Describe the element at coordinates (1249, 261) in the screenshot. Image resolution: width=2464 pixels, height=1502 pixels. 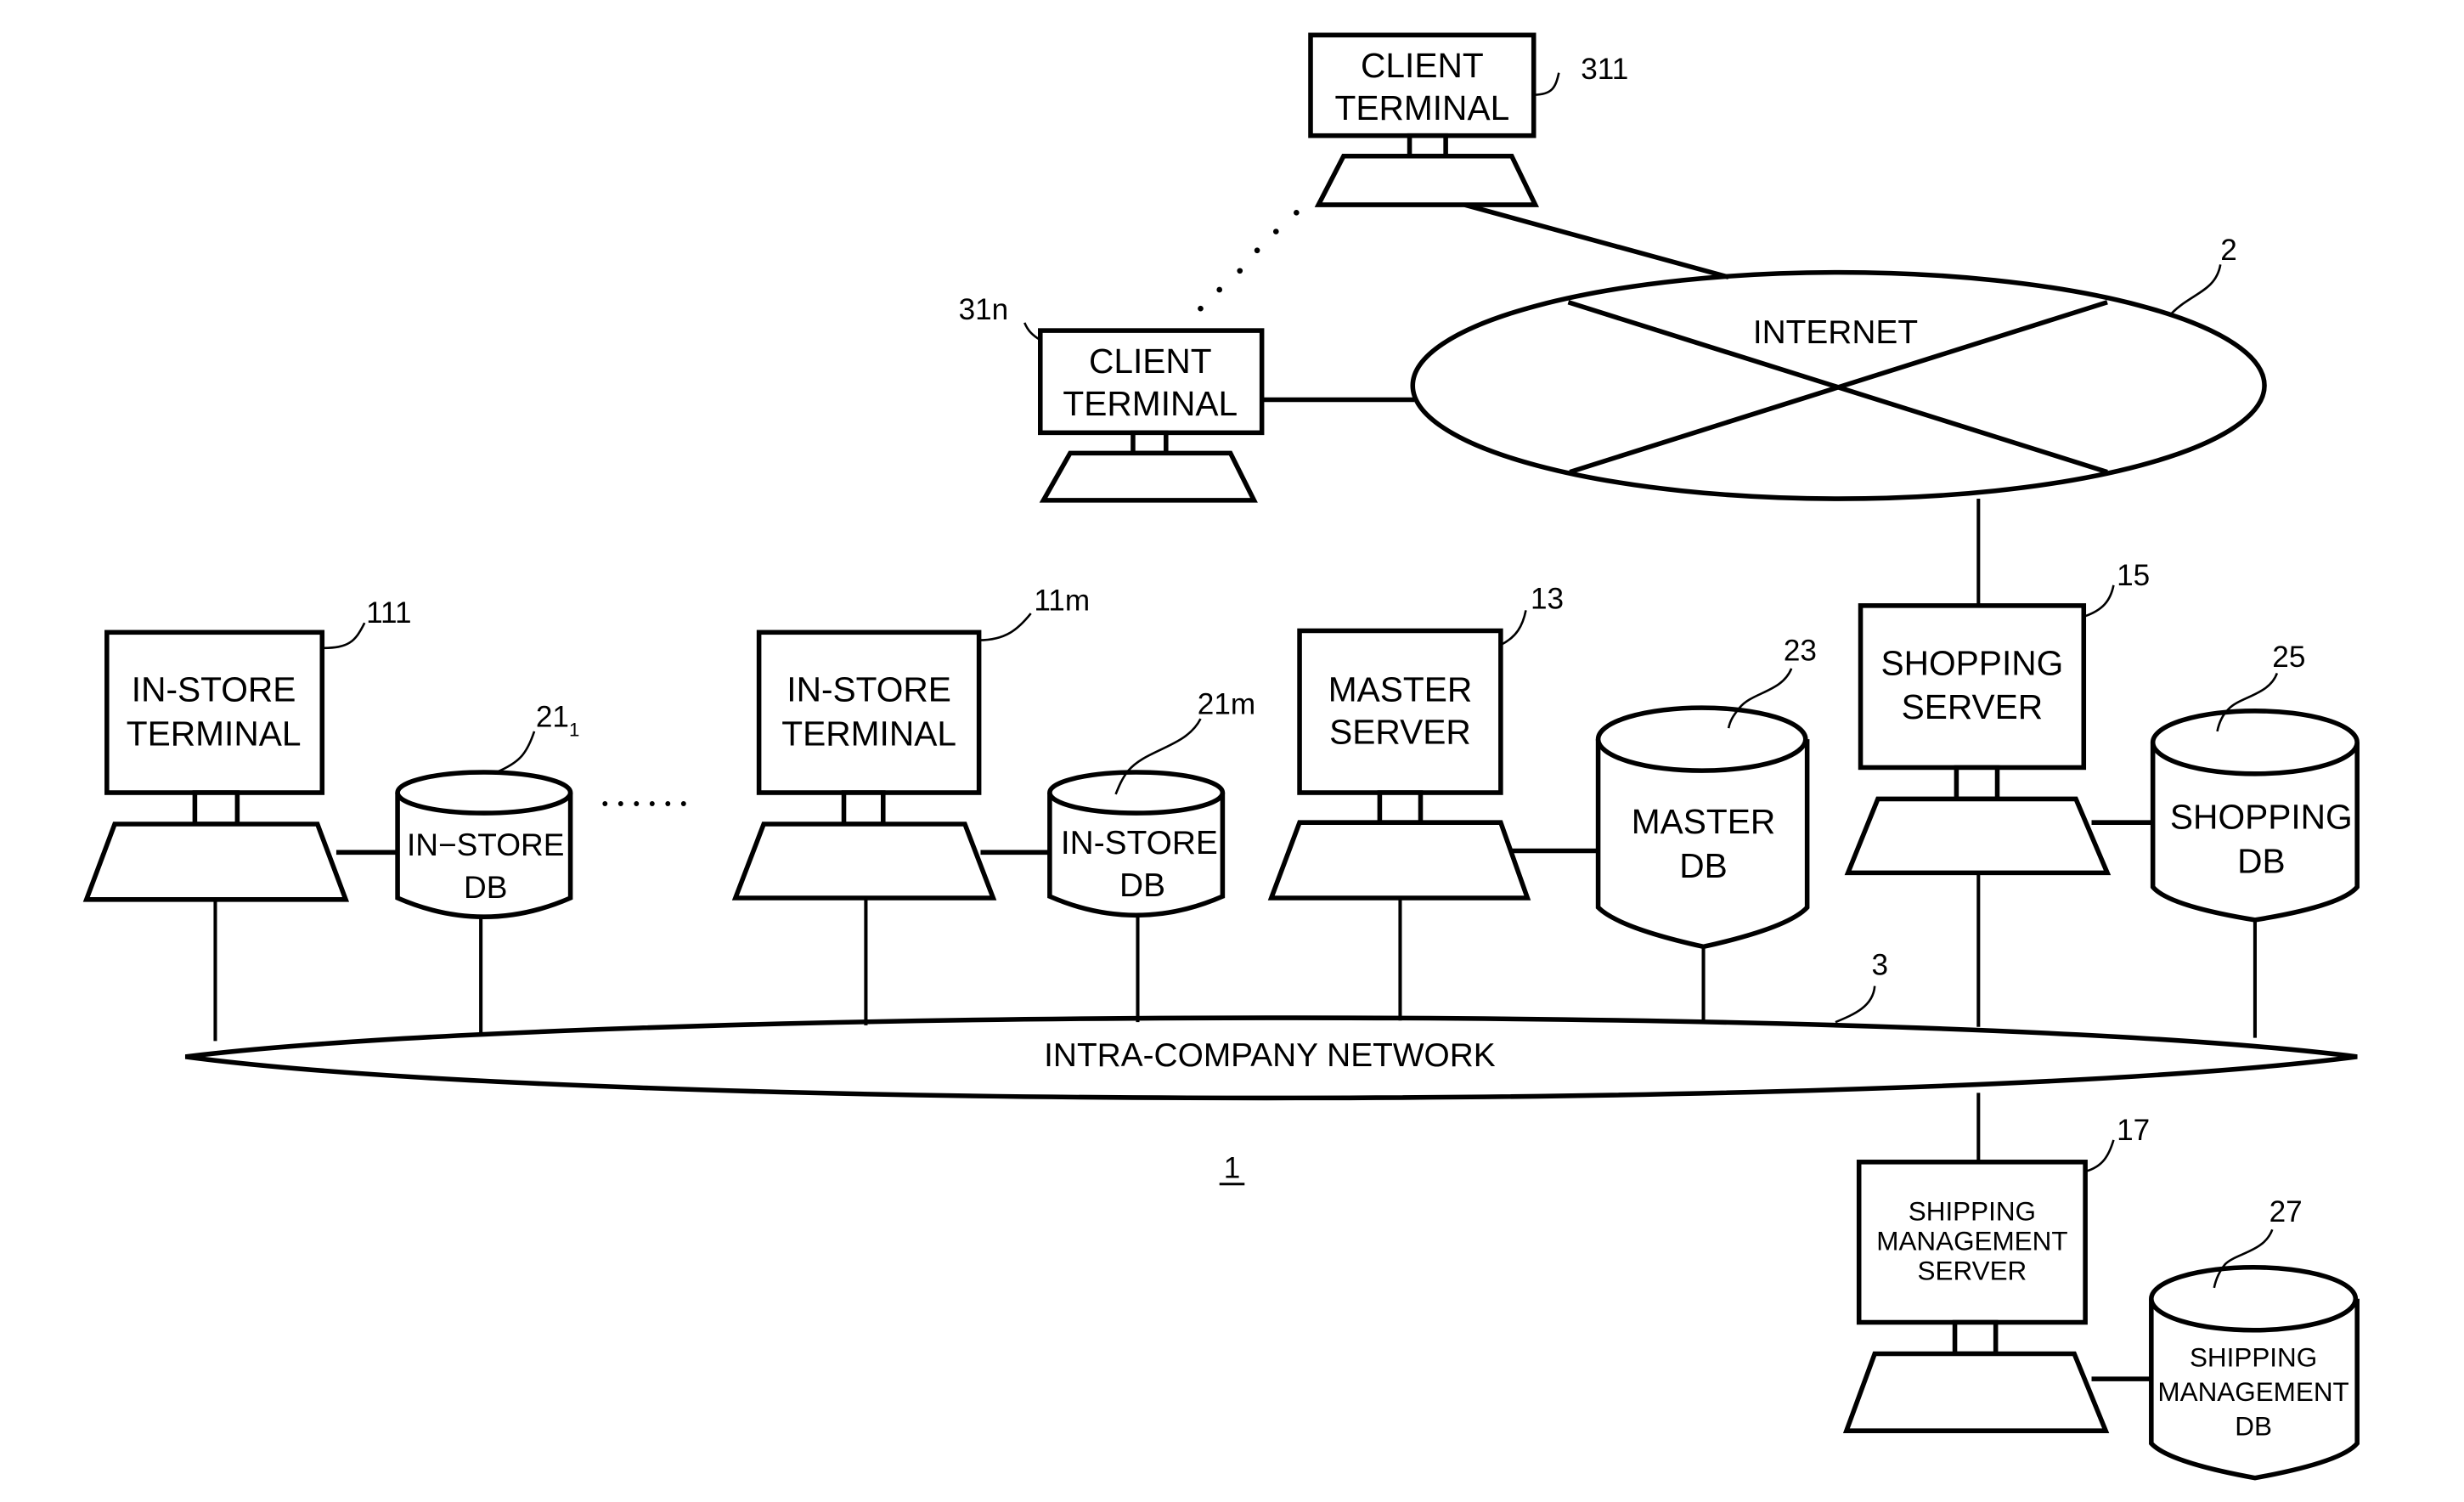
I see `ellipsis-dots-diagonal` at that location.